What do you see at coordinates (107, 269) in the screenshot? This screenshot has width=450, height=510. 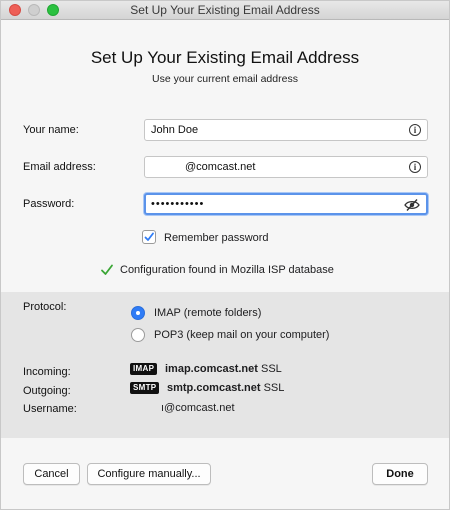 I see `success-check-icon` at bounding box center [107, 269].